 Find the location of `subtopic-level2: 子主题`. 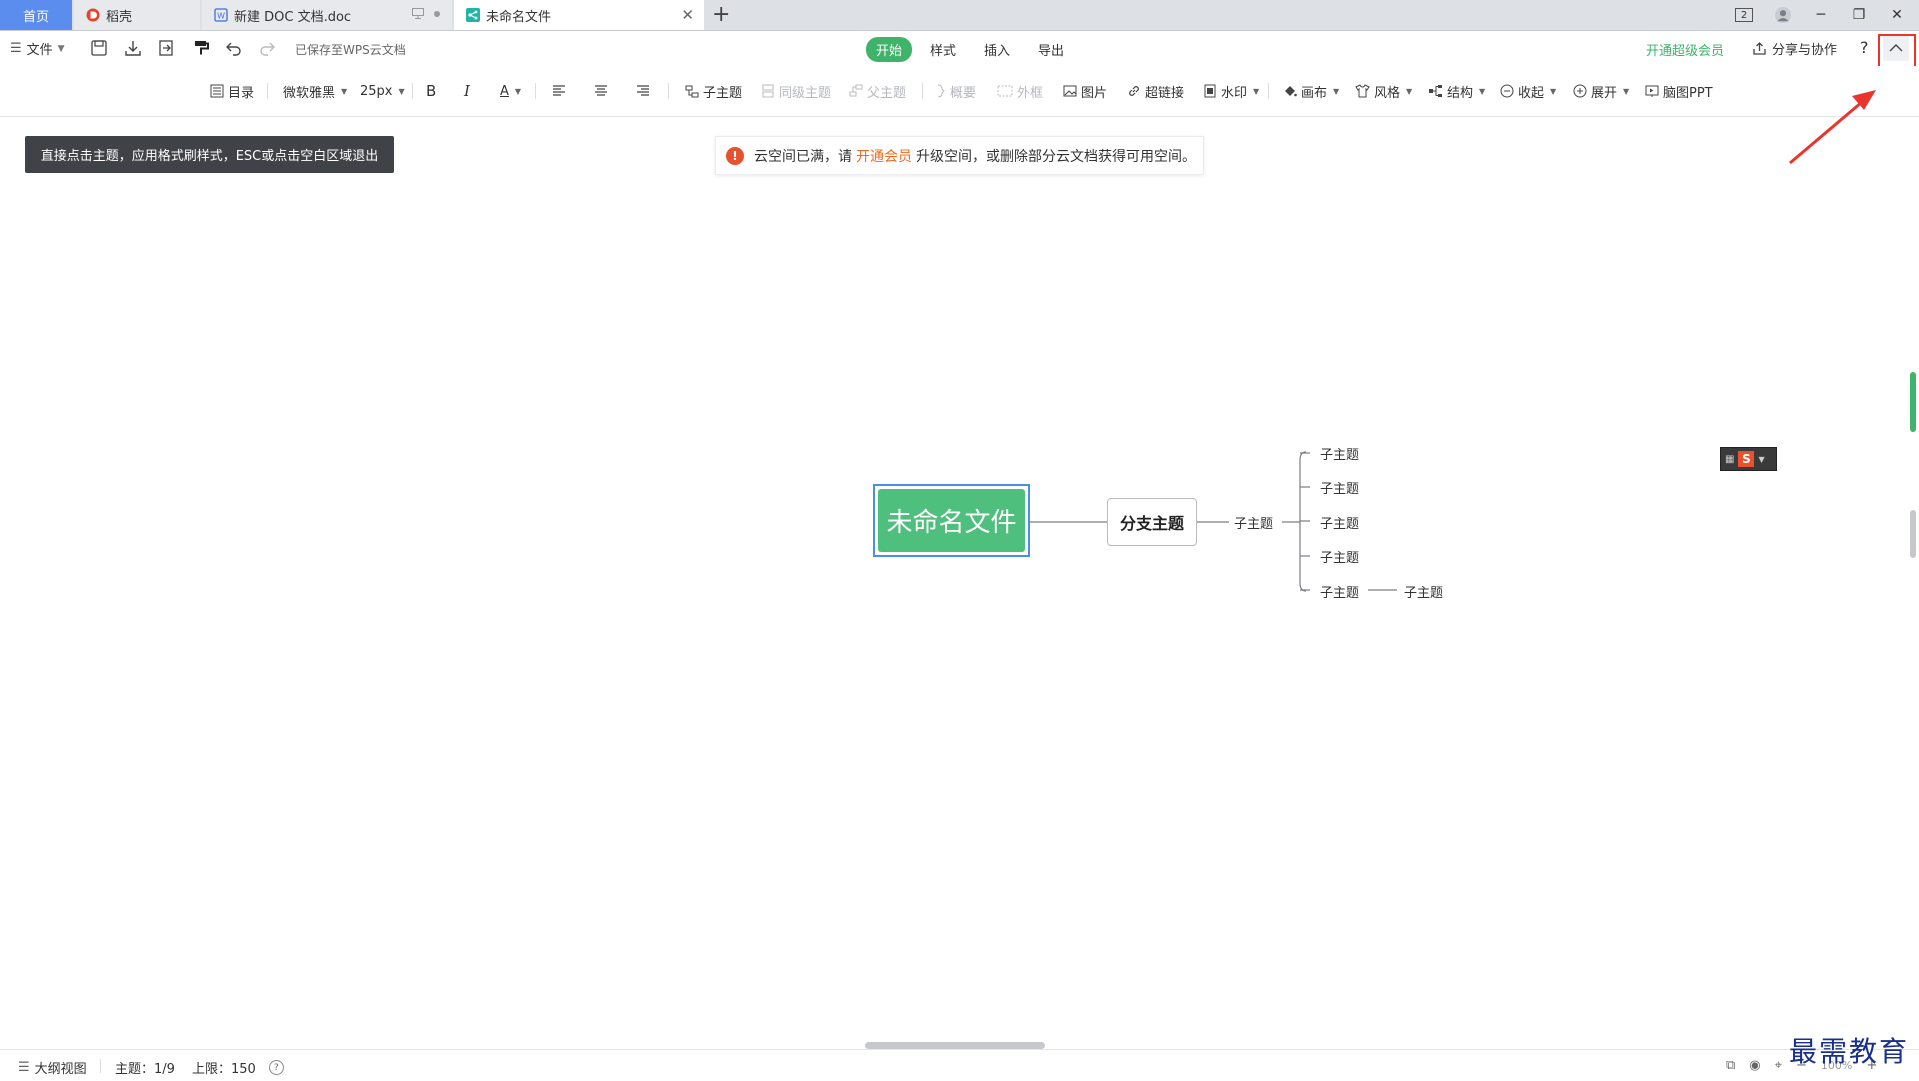

subtopic-level2: 子主题 is located at coordinates (1253, 522).